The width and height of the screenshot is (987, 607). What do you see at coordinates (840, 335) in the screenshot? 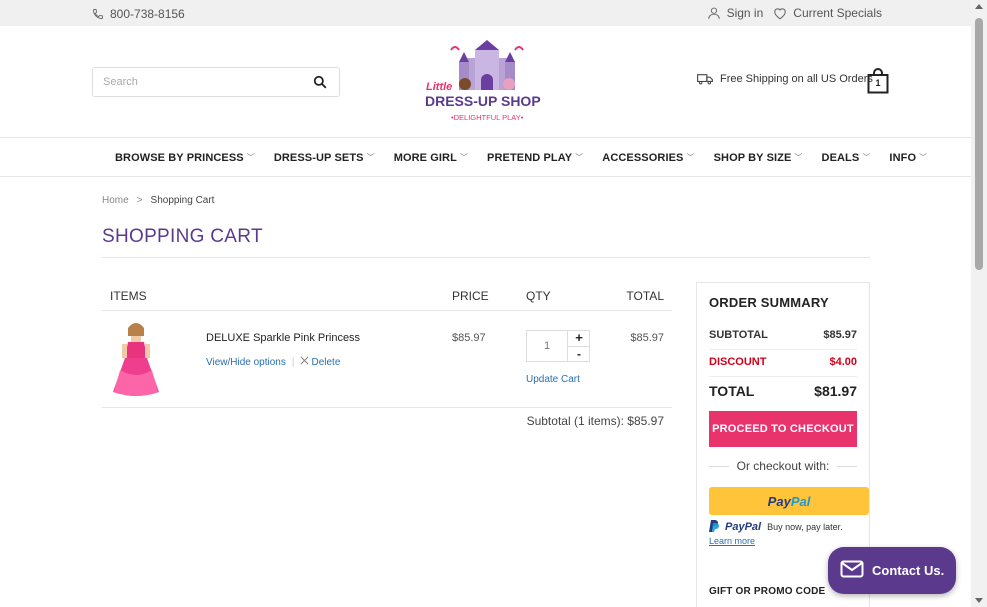
I see `subtotal-value: $85.97` at bounding box center [840, 335].